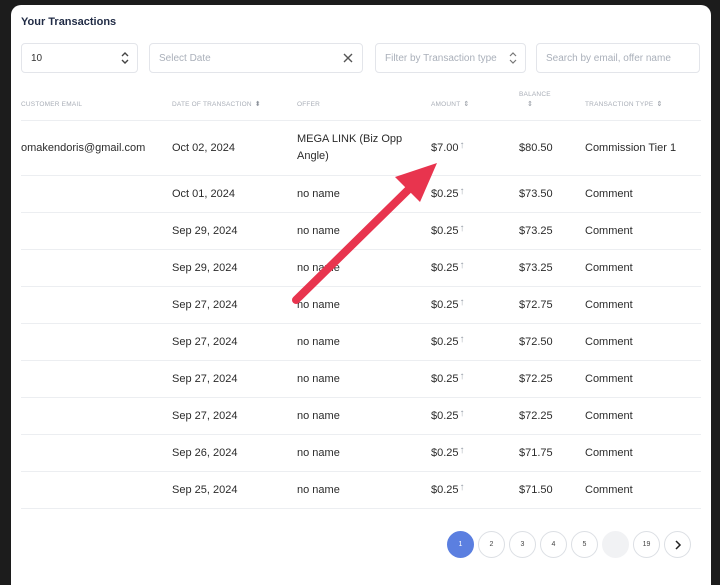 The width and height of the screenshot is (720, 585). What do you see at coordinates (361, 342) in the screenshot?
I see `table-row: Sep 27, 2024 no name $0.25↑ $72.50 Comment` at bounding box center [361, 342].